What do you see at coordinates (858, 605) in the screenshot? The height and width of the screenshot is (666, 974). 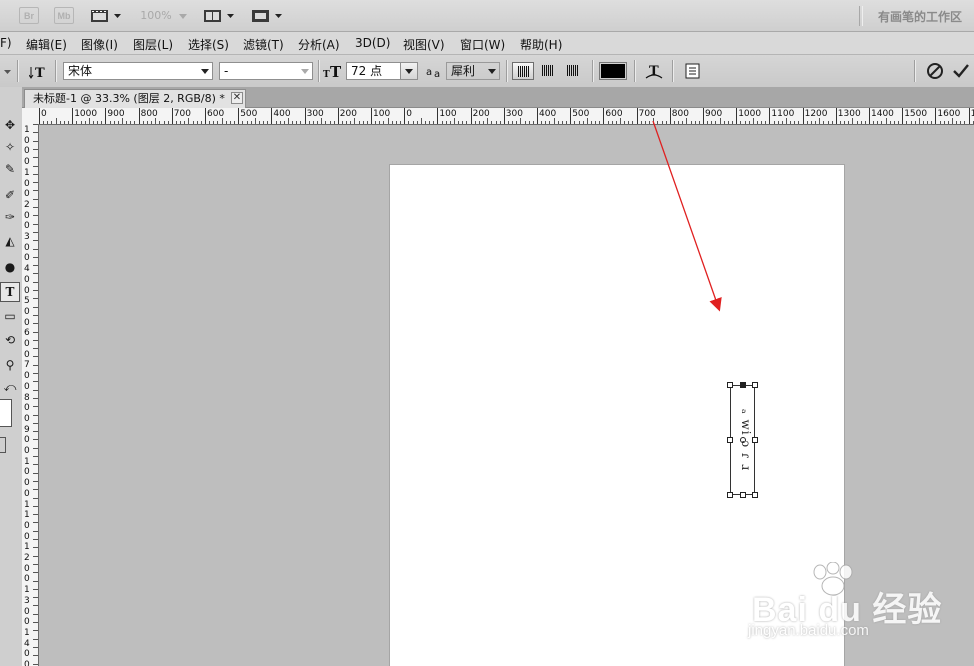 I see `baidu-jingyan-watermark: Bai du 经验 jingyan.baidu.com` at bounding box center [858, 605].